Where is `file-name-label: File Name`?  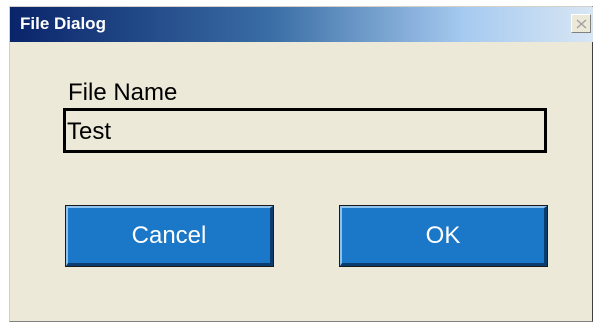 file-name-label: File Name is located at coordinates (123, 92).